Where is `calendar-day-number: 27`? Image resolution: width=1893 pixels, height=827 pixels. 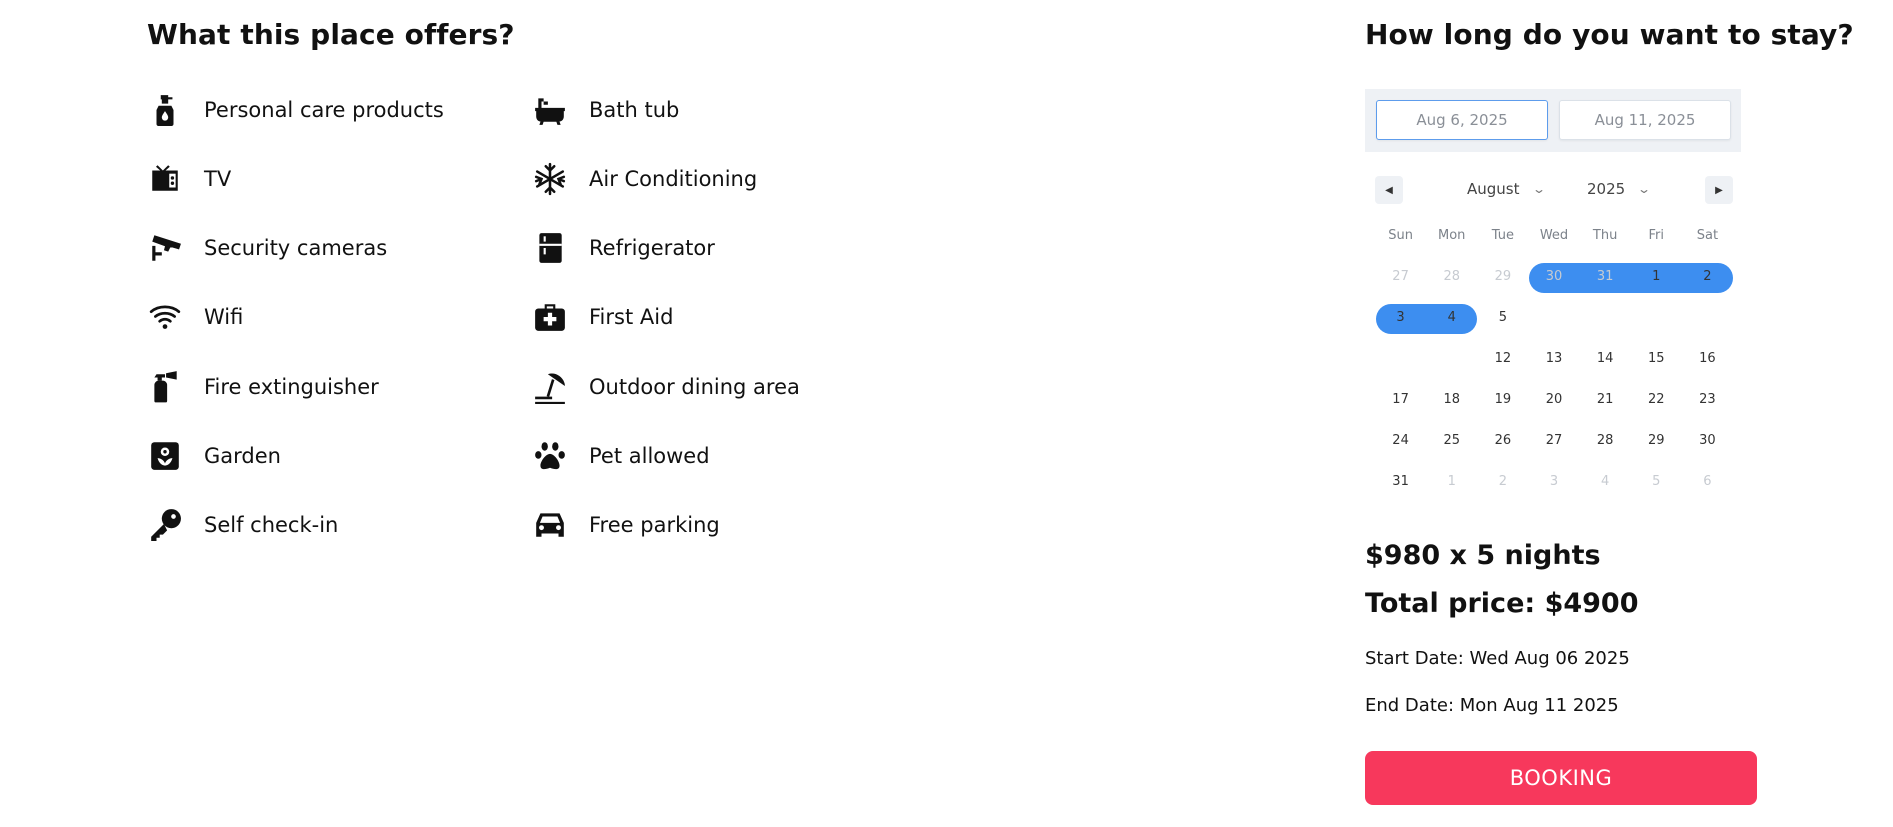
calendar-day-number: 27 is located at coordinates (1554, 440).